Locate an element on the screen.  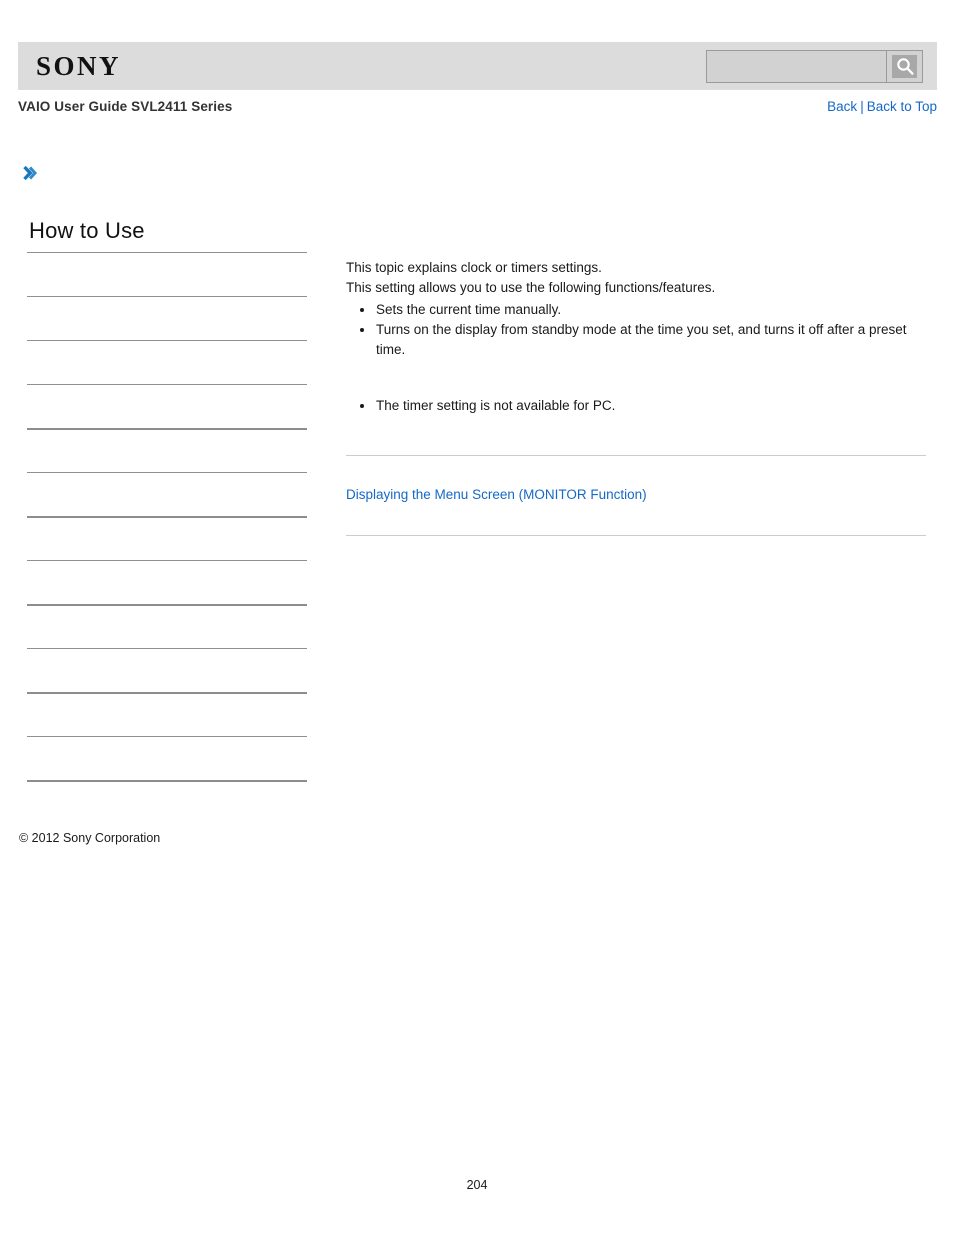
search-input is located at coordinates (796, 66).